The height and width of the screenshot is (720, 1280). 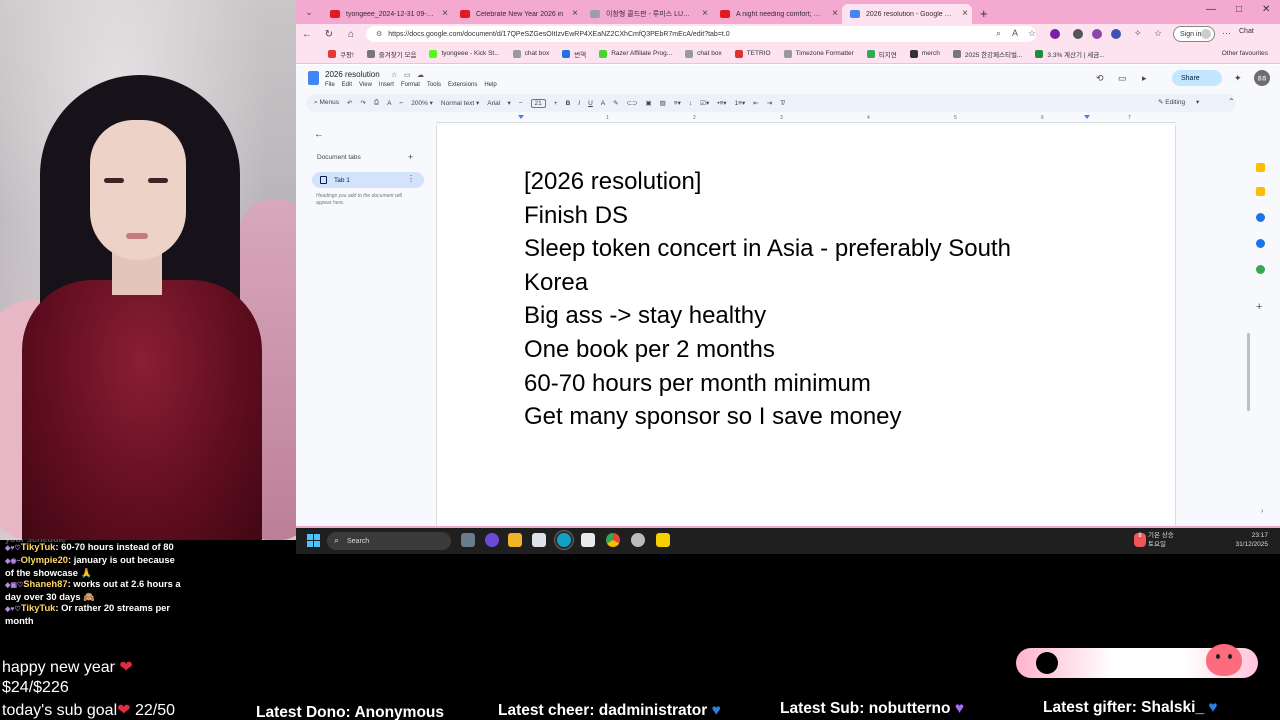 I want to click on back-icon: ←, so click(x=307, y=34).